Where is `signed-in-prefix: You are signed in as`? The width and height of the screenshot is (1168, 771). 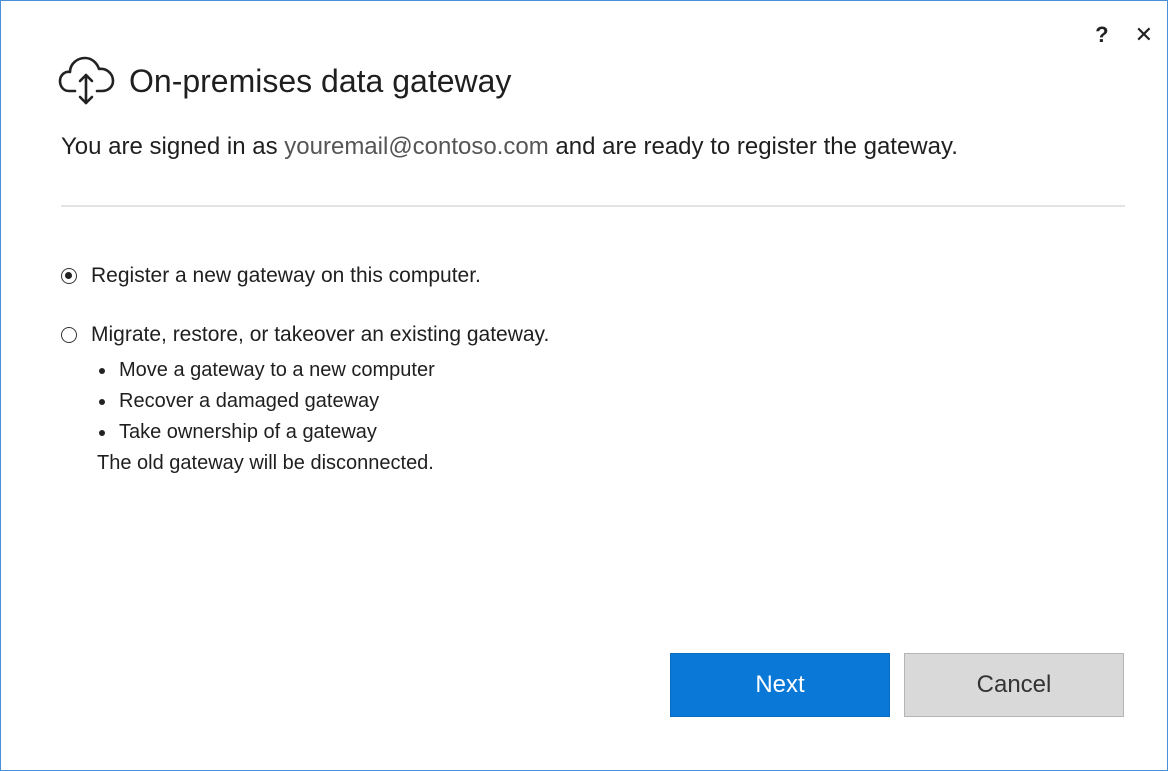 signed-in-prefix: You are signed in as is located at coordinates (173, 146).